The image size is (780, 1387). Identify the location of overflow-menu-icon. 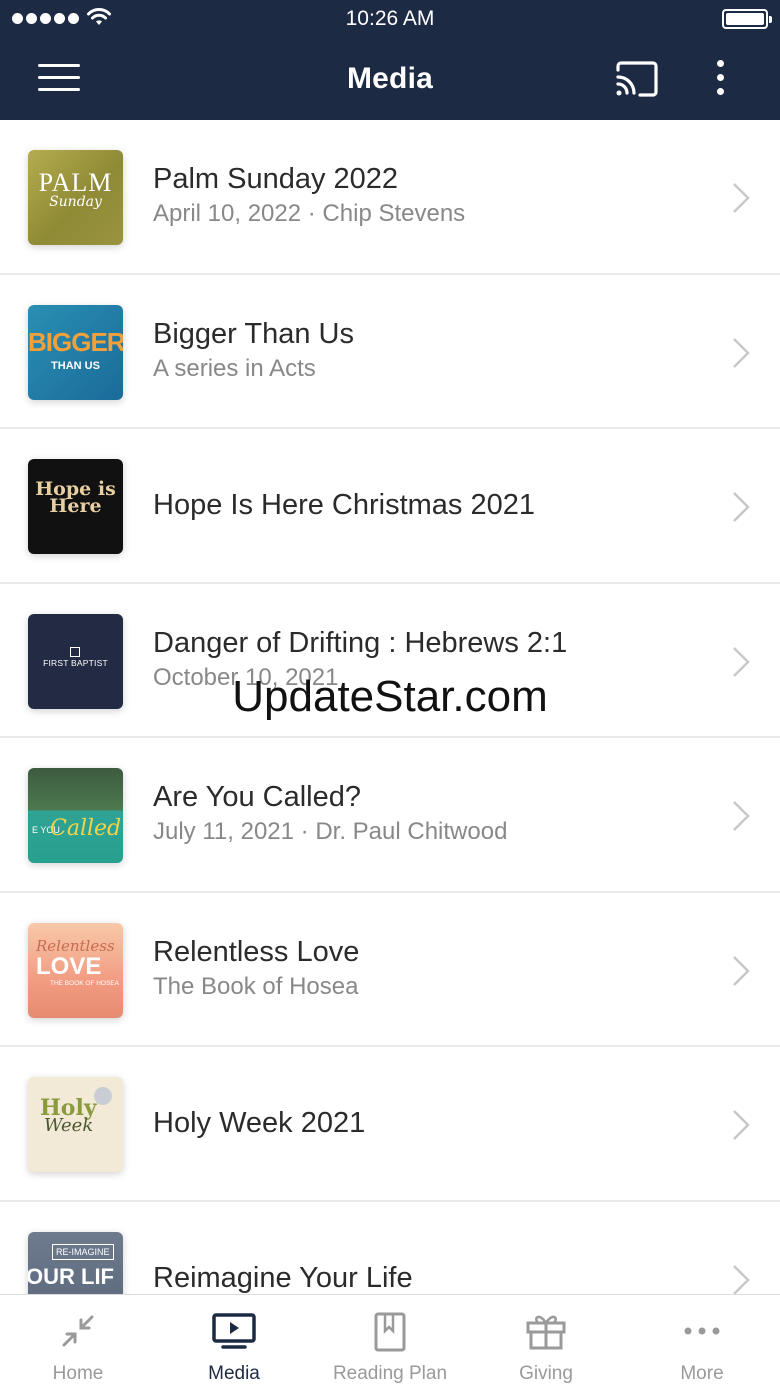
(720, 80).